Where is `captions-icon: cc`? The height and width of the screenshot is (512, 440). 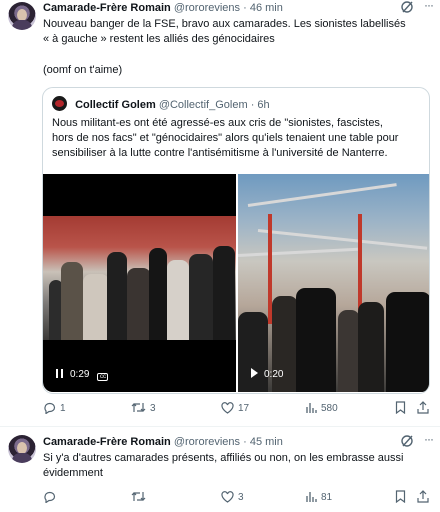 captions-icon: cc is located at coordinates (103, 377).